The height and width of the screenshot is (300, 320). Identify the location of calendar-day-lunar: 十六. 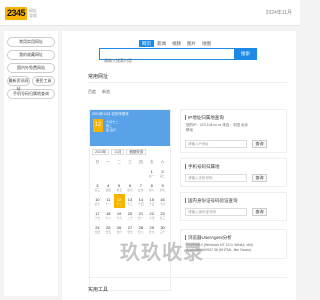
(162, 203).